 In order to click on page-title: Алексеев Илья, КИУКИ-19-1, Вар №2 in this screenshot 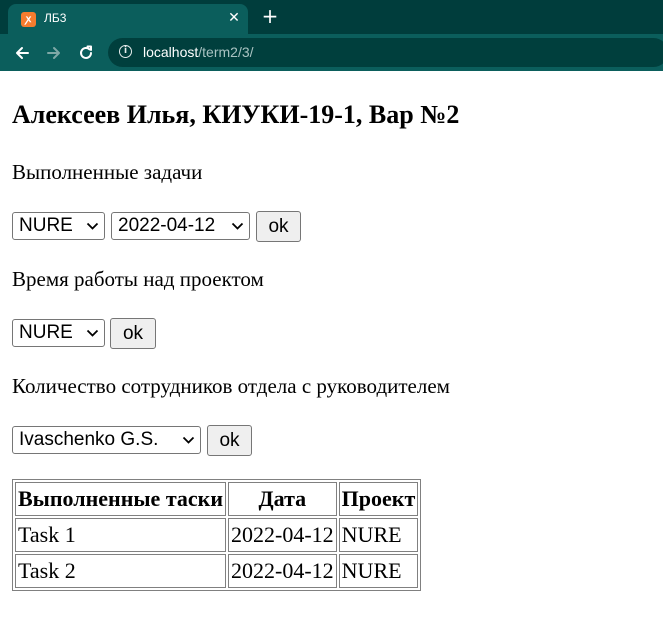, I will do `click(236, 114)`.